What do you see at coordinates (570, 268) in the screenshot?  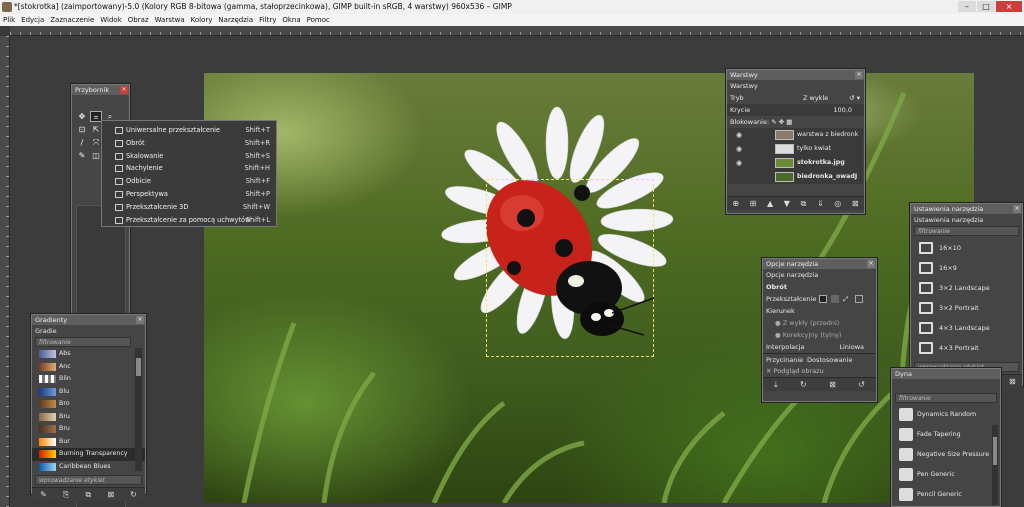 I see `selection-marquee` at bounding box center [570, 268].